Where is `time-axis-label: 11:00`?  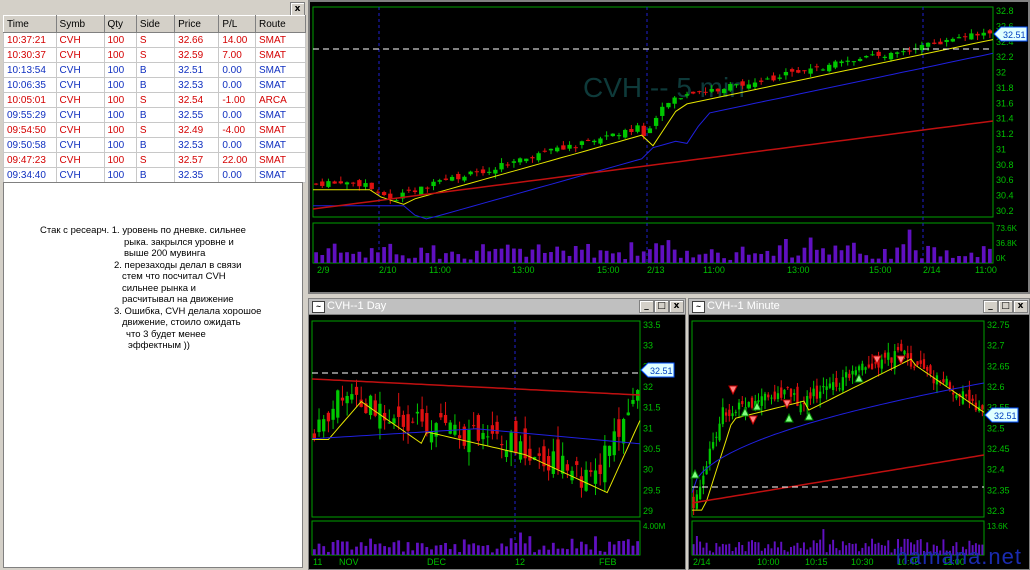
time-axis-label: 11:00 is located at coordinates (440, 270).